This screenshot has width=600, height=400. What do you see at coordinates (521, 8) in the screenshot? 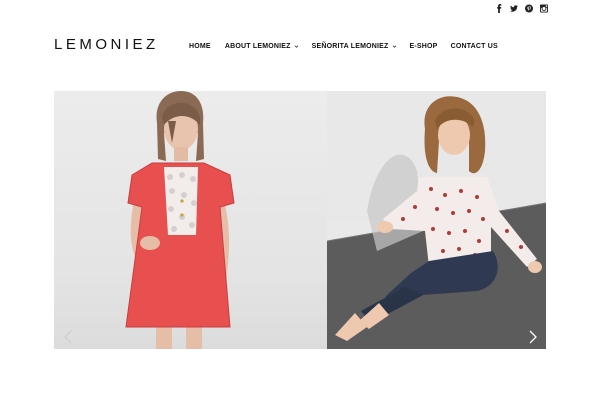
I see `social-icons` at bounding box center [521, 8].